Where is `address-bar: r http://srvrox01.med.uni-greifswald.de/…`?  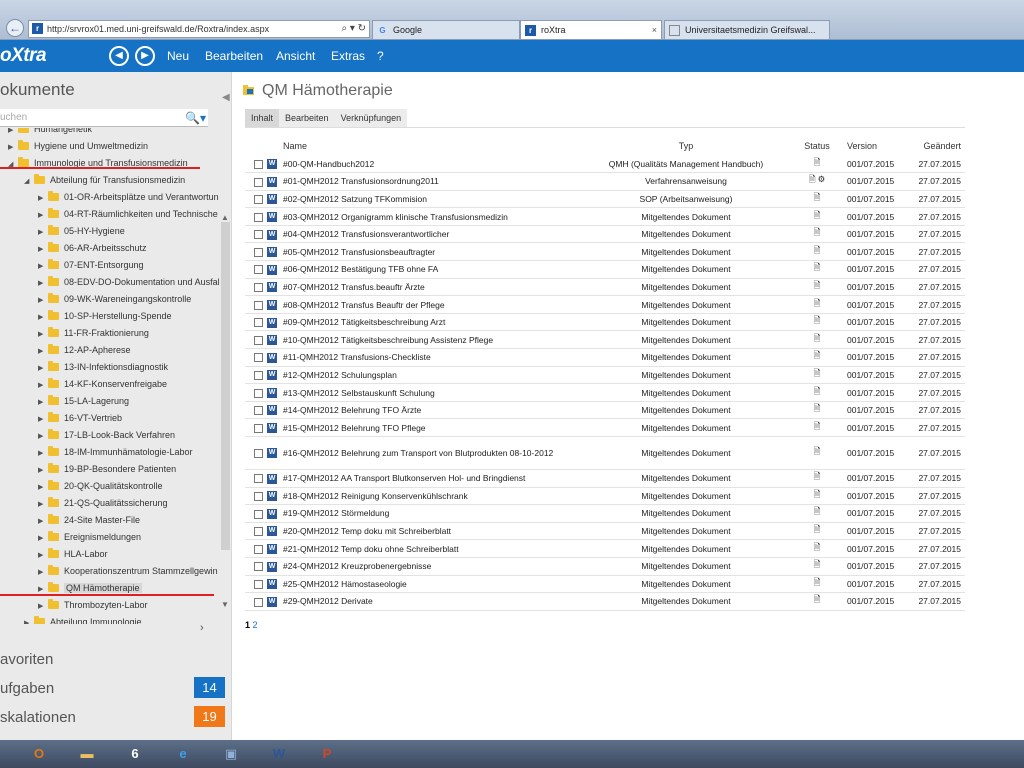
address-bar: r http://srvrox01.med.uni-greifswald.de/… is located at coordinates (199, 29).